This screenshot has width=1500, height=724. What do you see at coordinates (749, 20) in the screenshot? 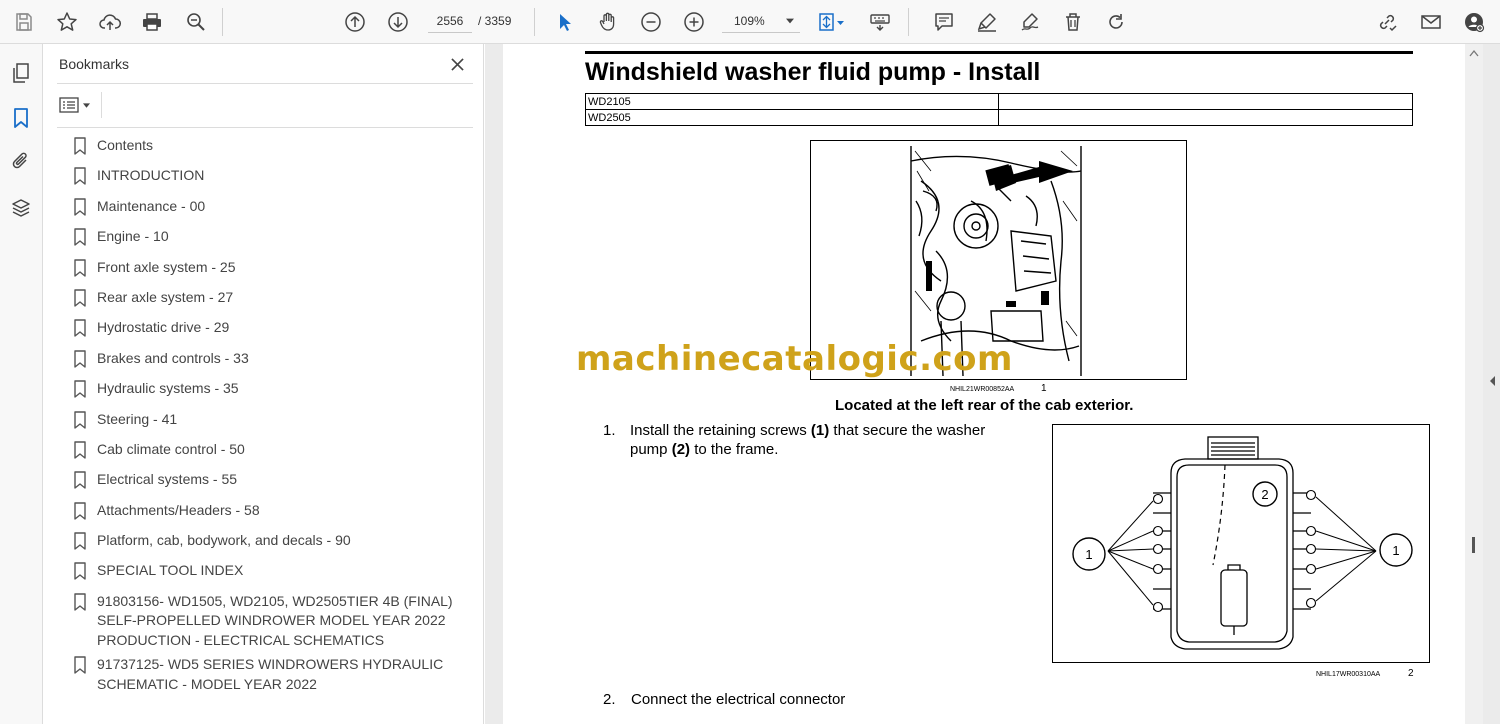
I see `zoom-level-value: 109%` at bounding box center [749, 20].